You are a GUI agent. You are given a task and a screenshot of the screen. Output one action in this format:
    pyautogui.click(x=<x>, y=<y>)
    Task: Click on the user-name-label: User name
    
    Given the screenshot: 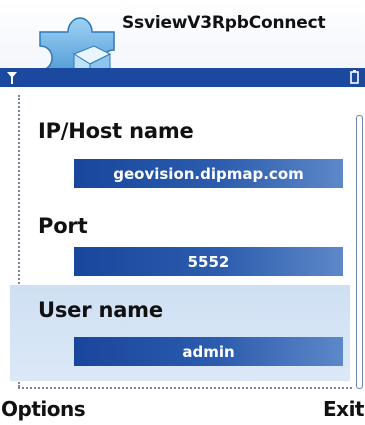 What is the action you would take?
    pyautogui.click(x=100, y=310)
    